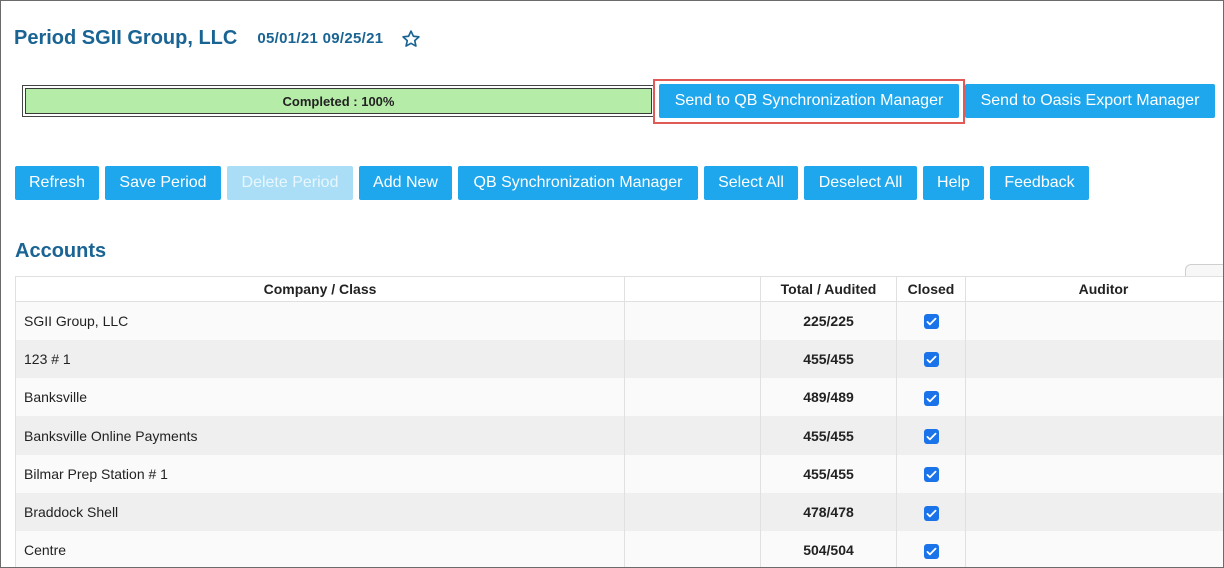 This screenshot has height=568, width=1224. I want to click on company-cell: Banksville, so click(320, 397).